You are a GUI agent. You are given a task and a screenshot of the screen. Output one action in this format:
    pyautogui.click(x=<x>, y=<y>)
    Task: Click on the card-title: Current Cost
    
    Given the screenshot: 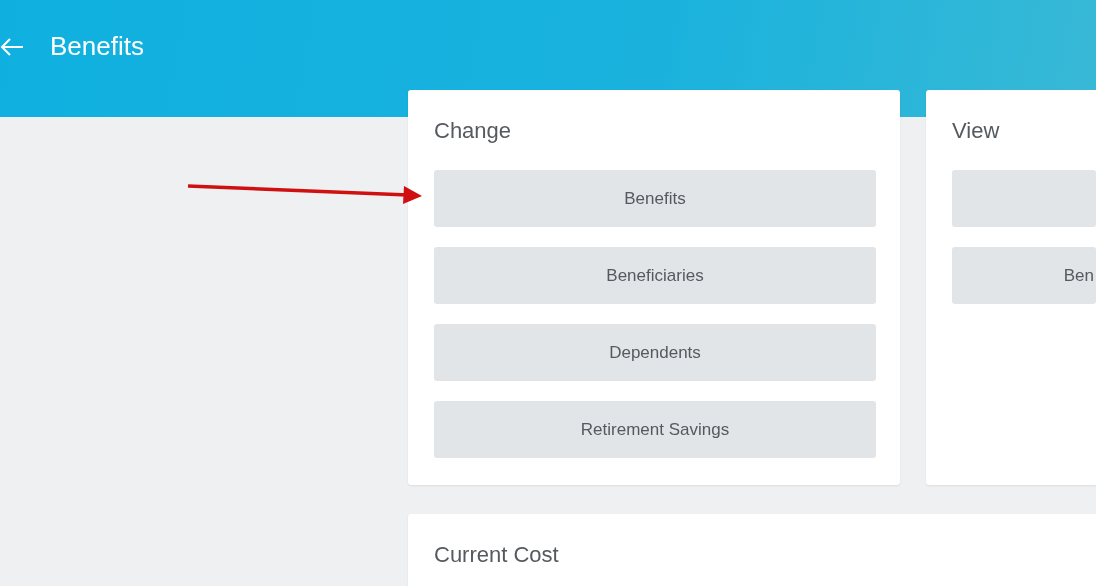 What is the action you would take?
    pyautogui.click(x=497, y=555)
    